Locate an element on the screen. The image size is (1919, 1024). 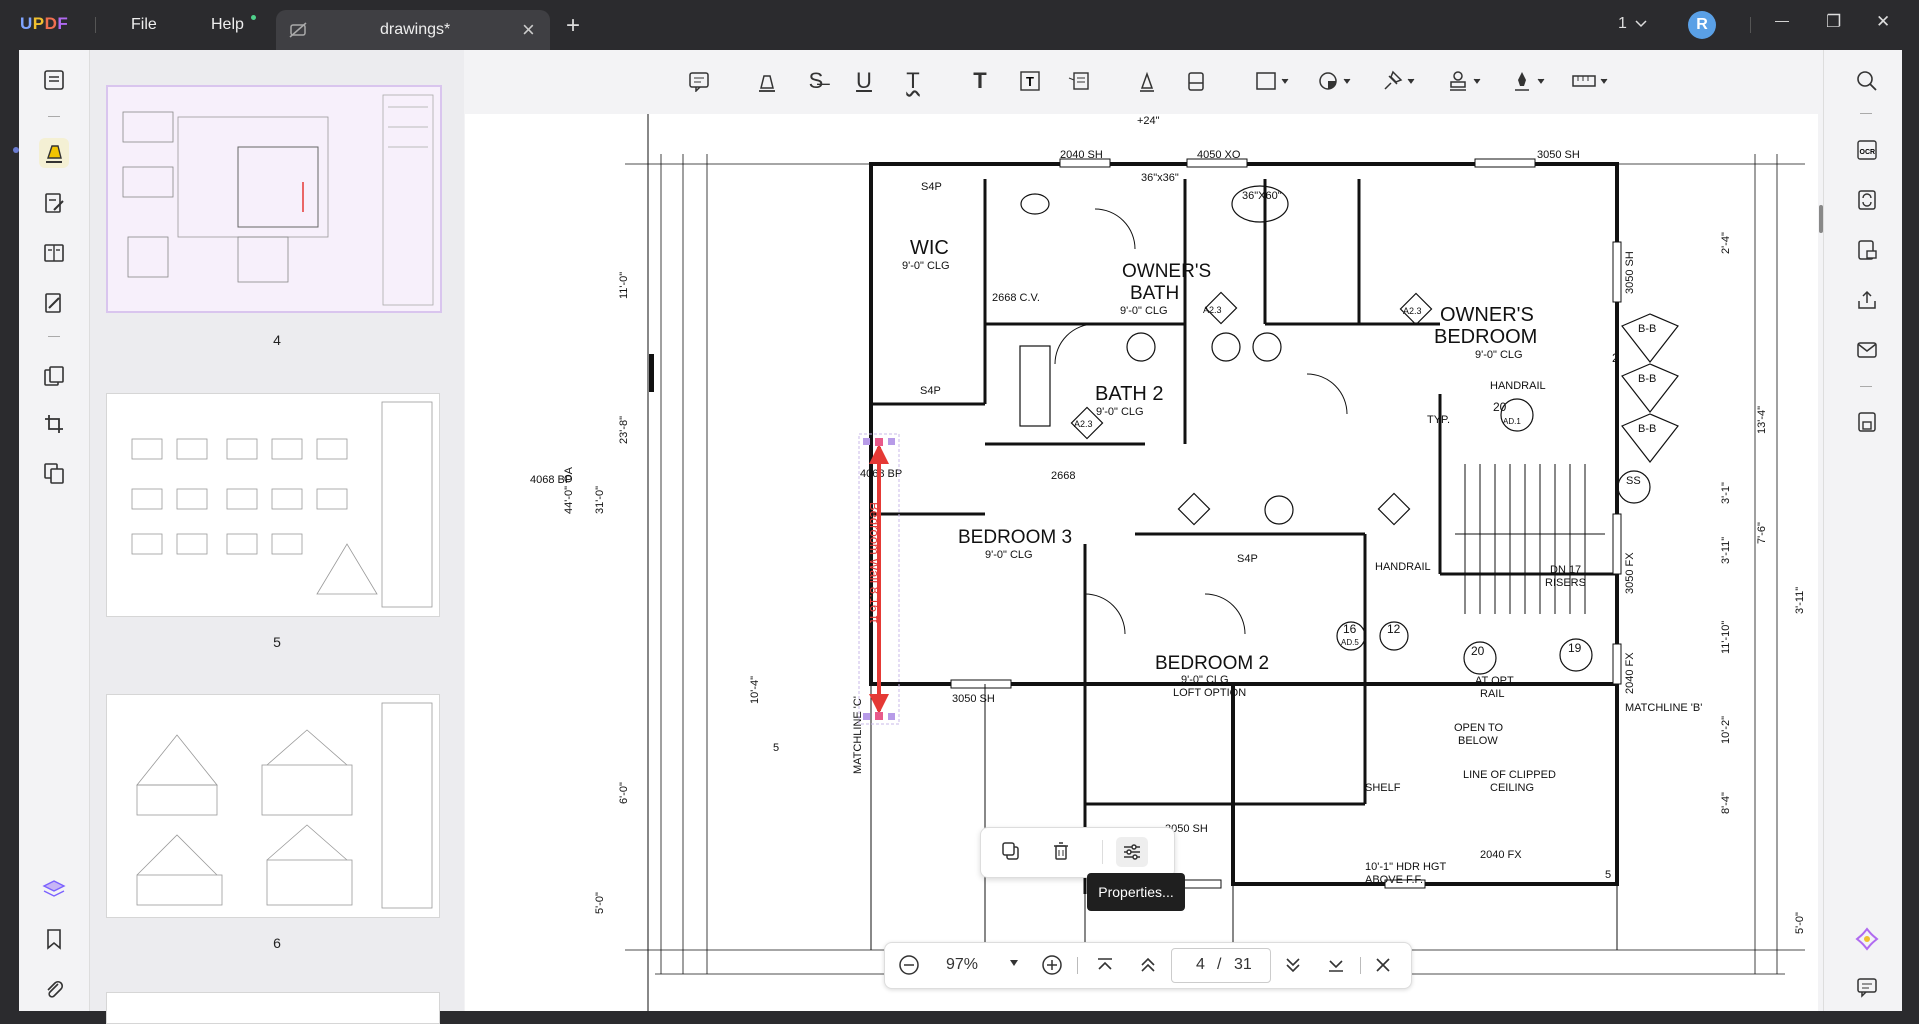
save-icon is located at coordinates (1867, 422).